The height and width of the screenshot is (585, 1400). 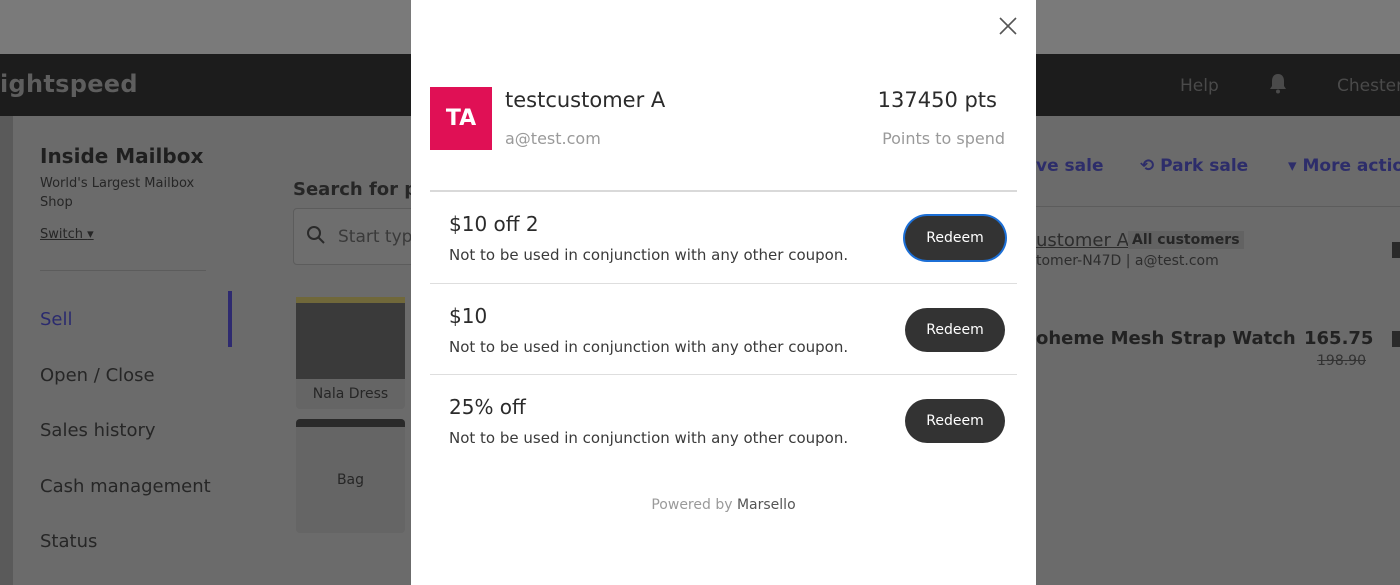 I want to click on powered-by-label: Powered by, so click(x=692, y=505).